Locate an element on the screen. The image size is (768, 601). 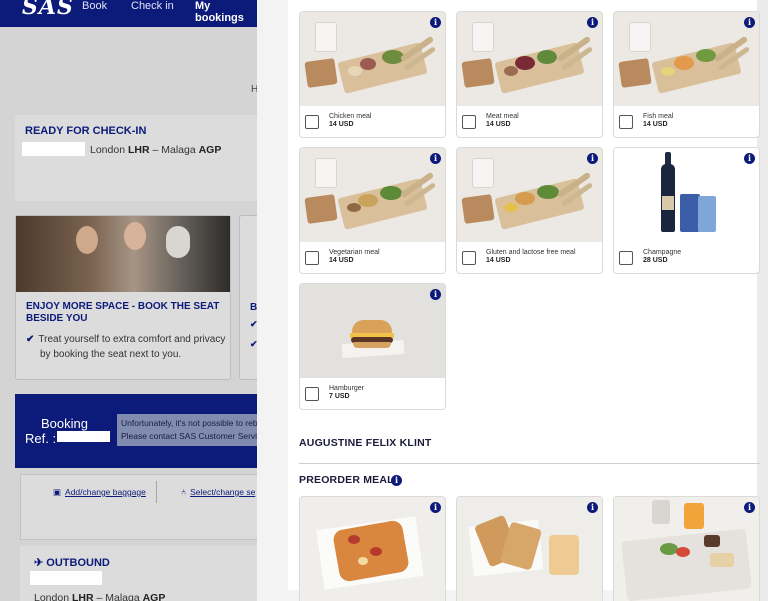
drink-card-champagne: i Champagne 28 USD is located at coordinates (686, 210).